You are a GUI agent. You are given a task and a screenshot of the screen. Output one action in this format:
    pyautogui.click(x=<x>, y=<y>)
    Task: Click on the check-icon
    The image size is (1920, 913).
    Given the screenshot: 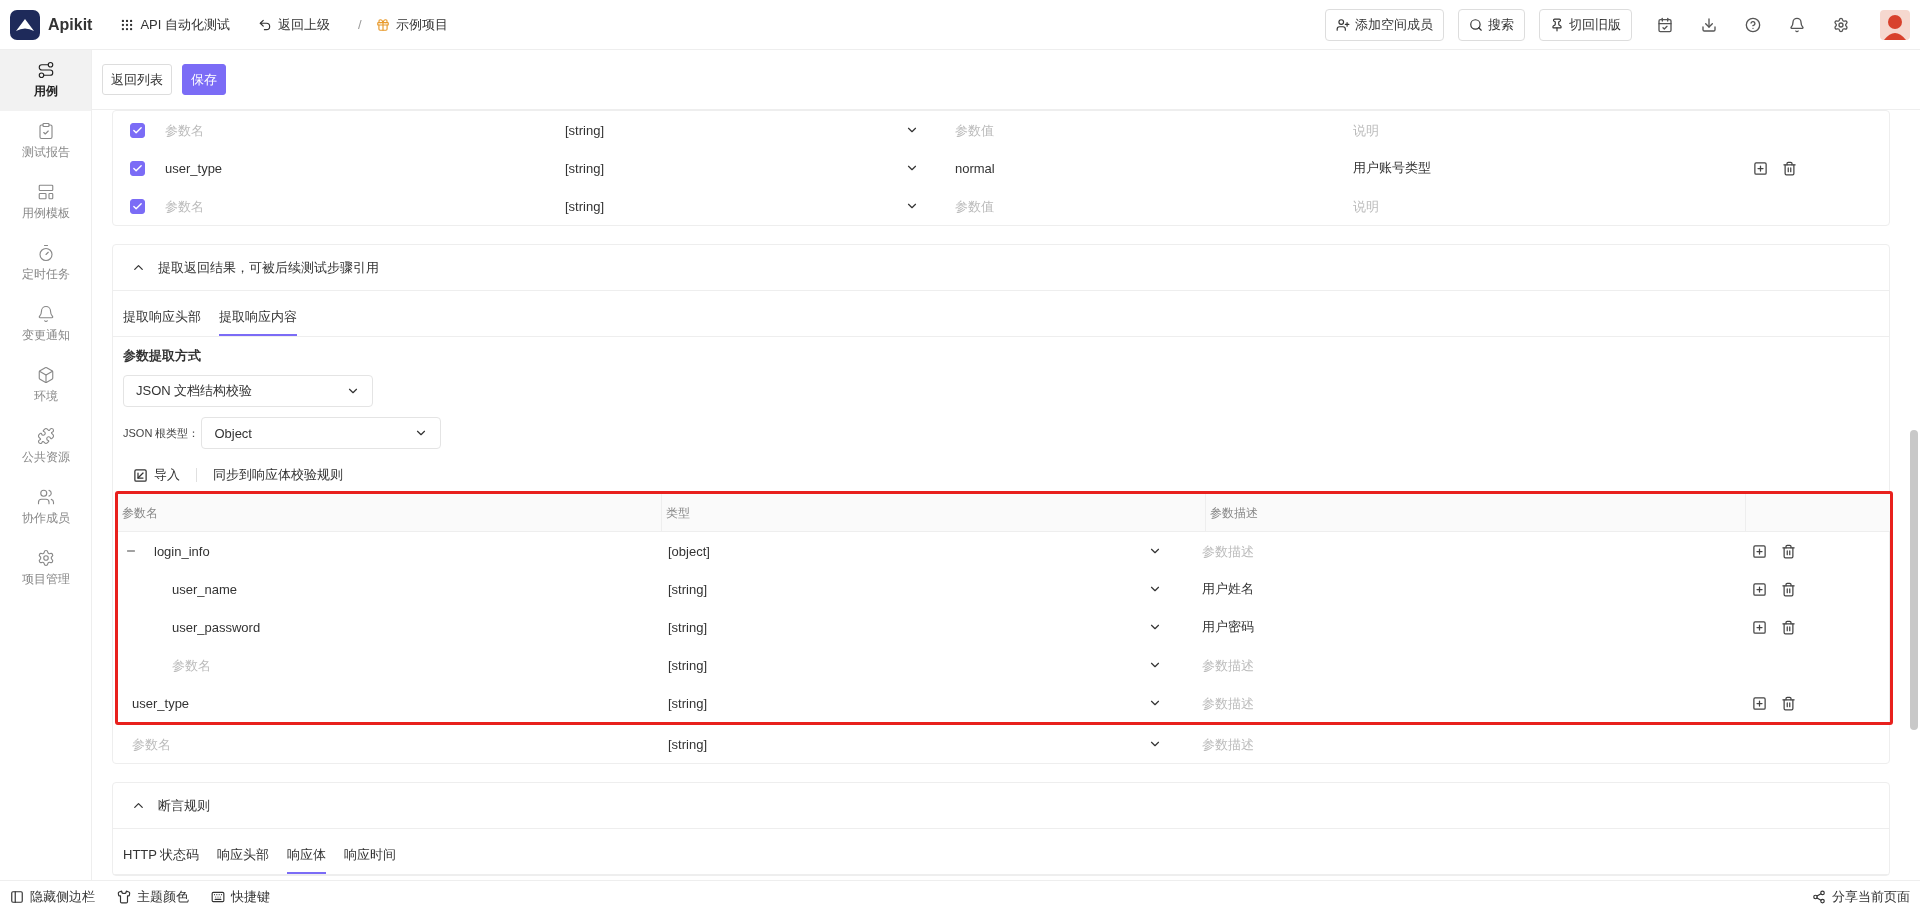 What is the action you would take?
    pyautogui.click(x=137, y=206)
    